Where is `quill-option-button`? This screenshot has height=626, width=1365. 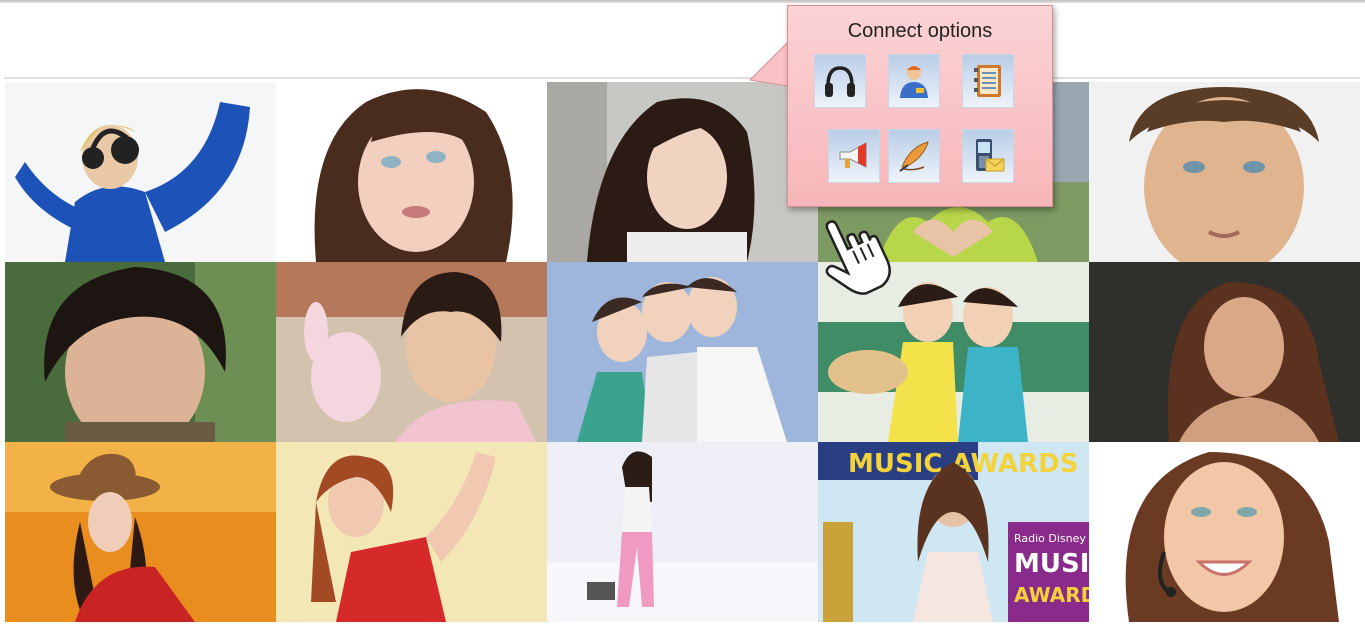 quill-option-button is located at coordinates (914, 156).